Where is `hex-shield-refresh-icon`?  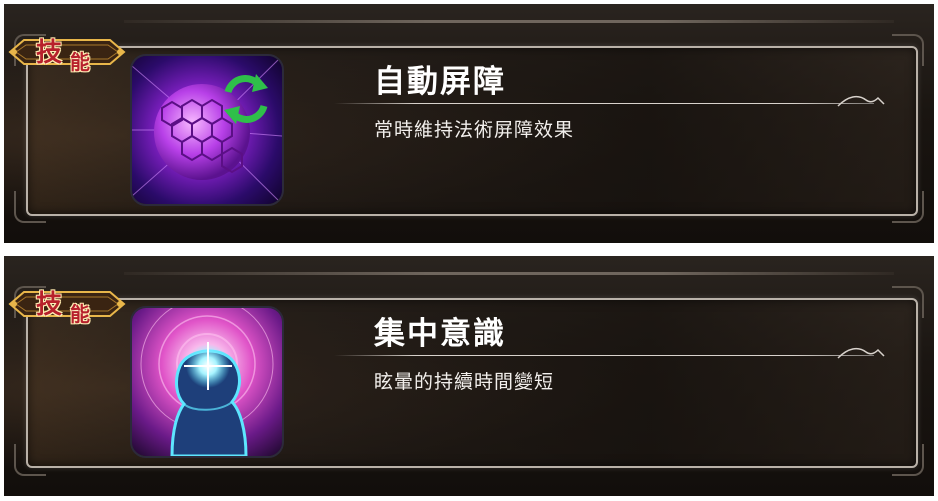
hex-shield-refresh-icon is located at coordinates (207, 130).